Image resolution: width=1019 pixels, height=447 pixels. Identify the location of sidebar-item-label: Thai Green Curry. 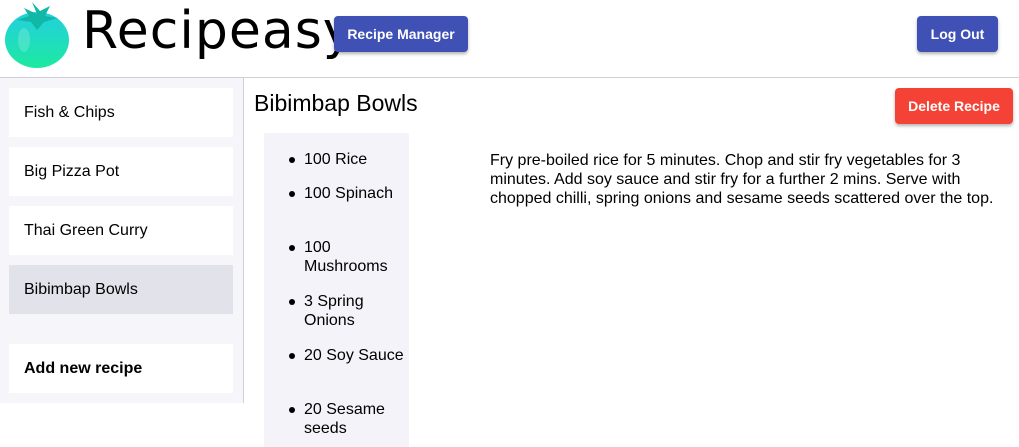
(86, 230).